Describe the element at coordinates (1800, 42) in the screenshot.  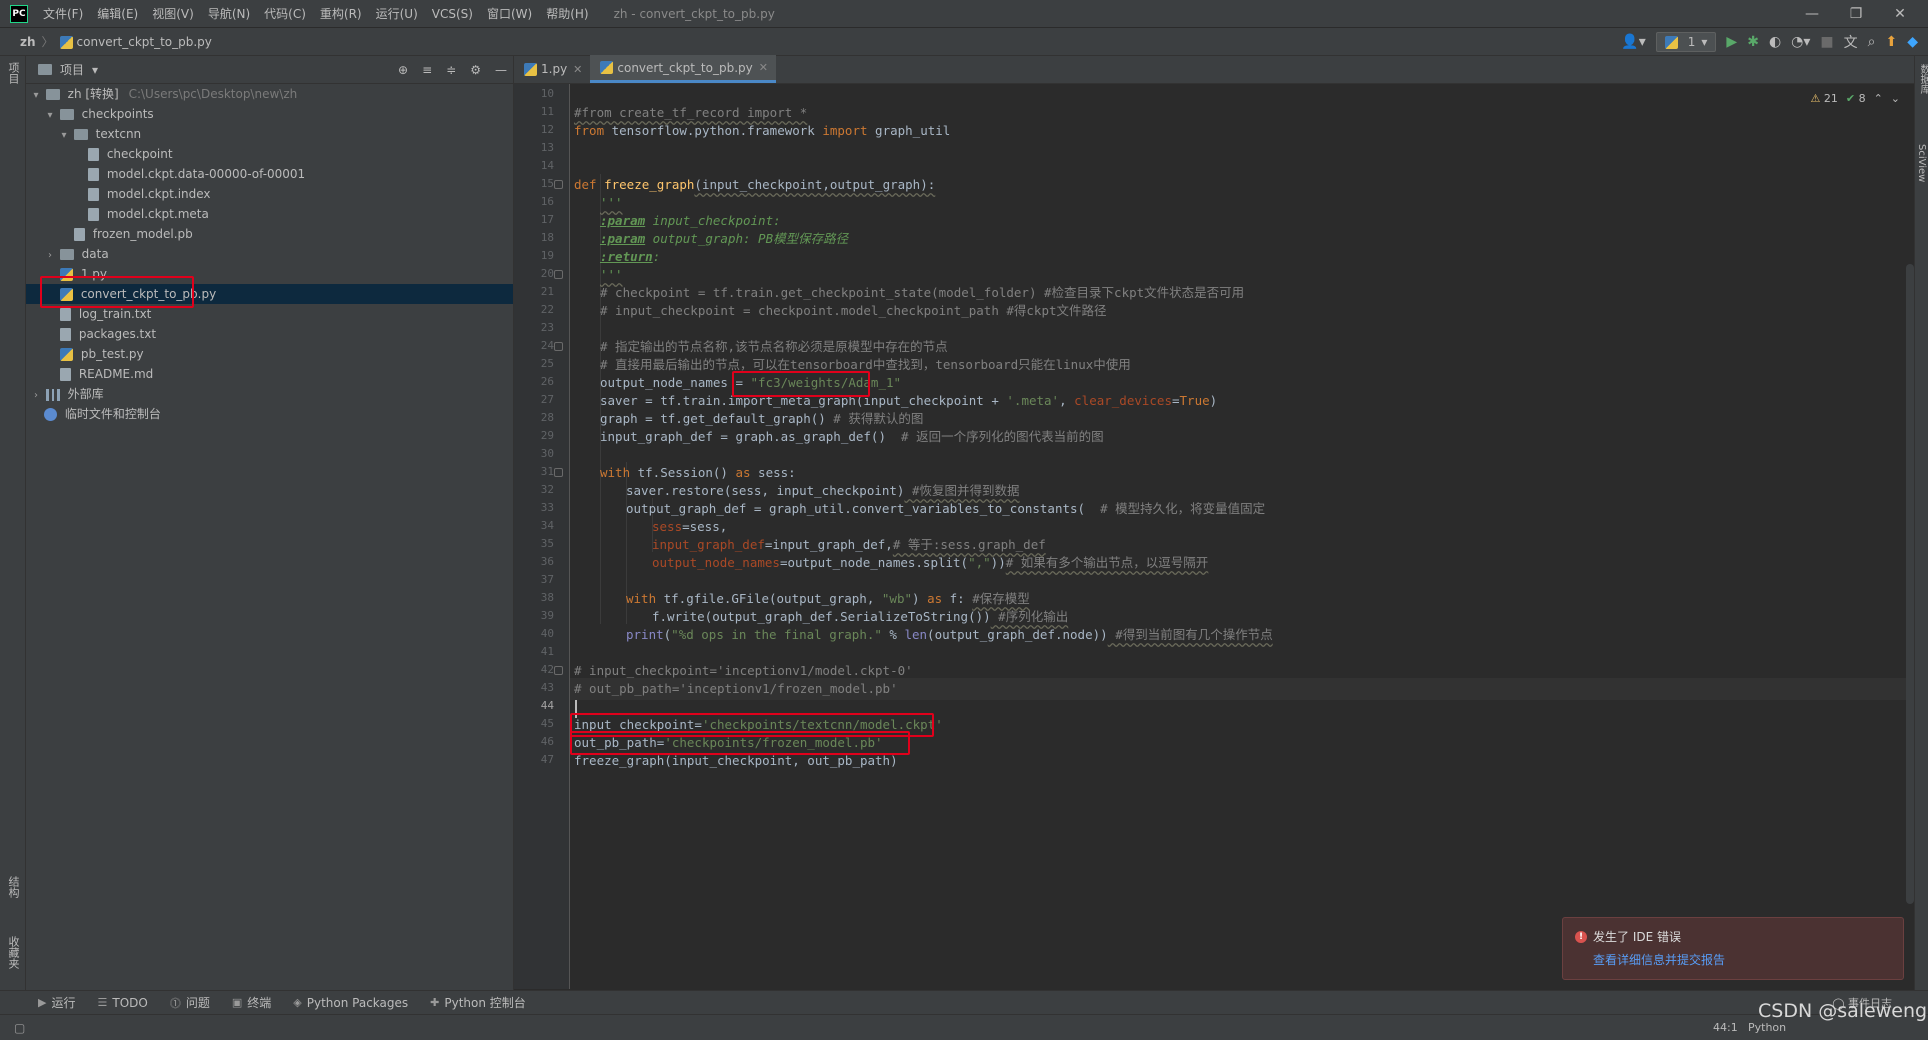
I see `profile-icon: ◔▾` at that location.